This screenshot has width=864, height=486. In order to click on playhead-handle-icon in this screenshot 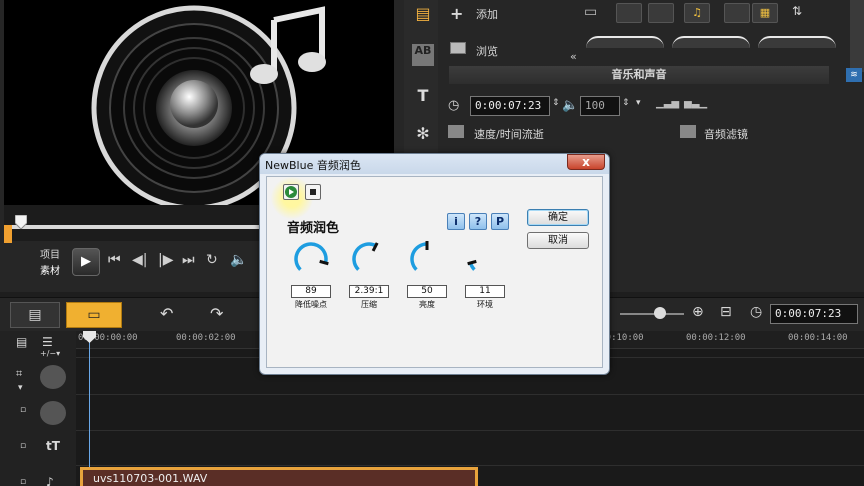, I will do `click(89, 337)`.